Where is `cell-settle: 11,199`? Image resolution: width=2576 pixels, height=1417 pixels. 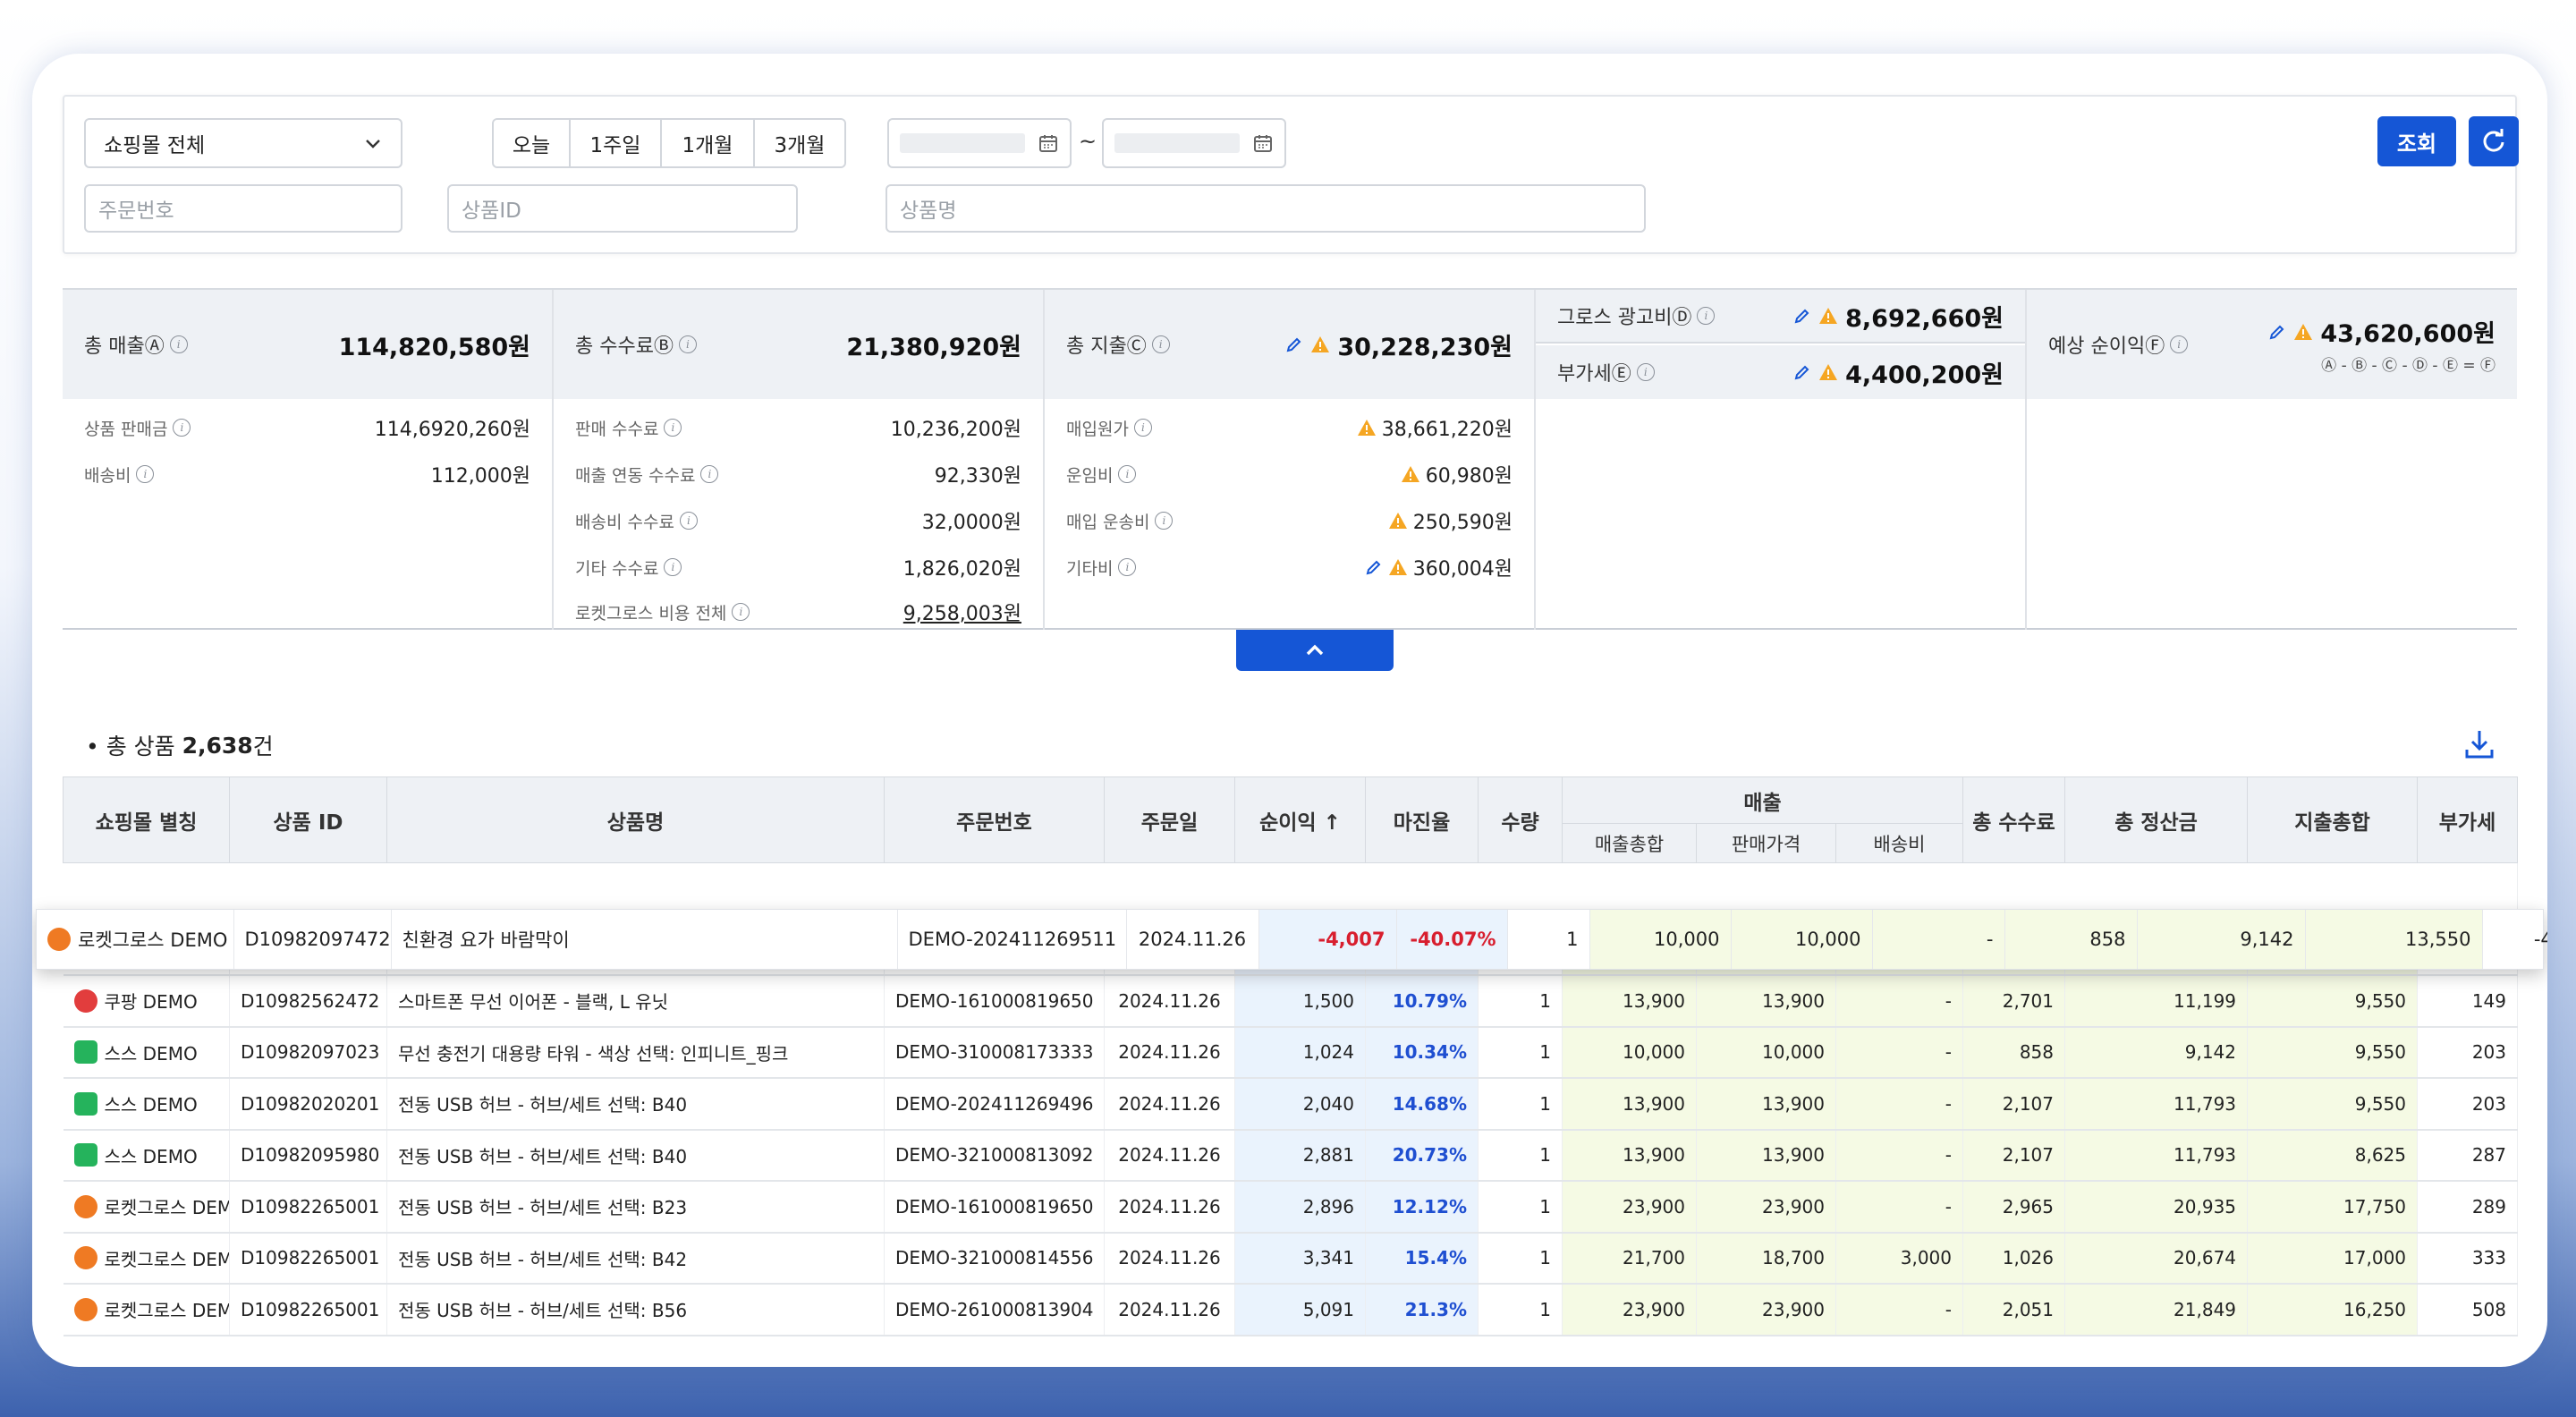 cell-settle: 11,199 is located at coordinates (2156, 1001).